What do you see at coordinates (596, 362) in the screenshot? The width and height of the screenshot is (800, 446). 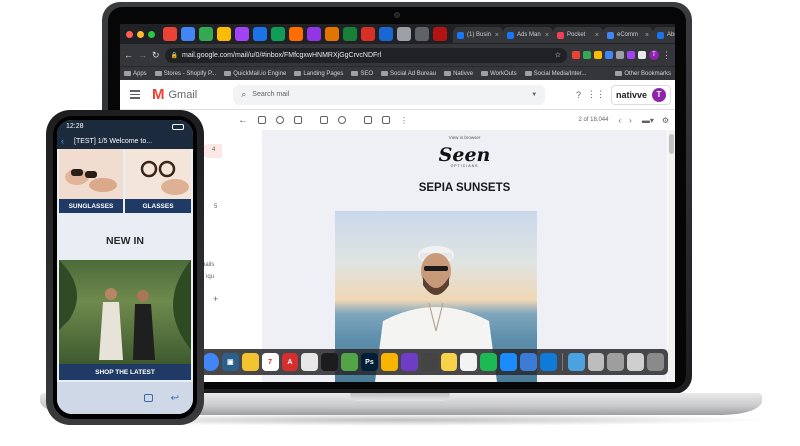 I see `disk-app-icon` at bounding box center [596, 362].